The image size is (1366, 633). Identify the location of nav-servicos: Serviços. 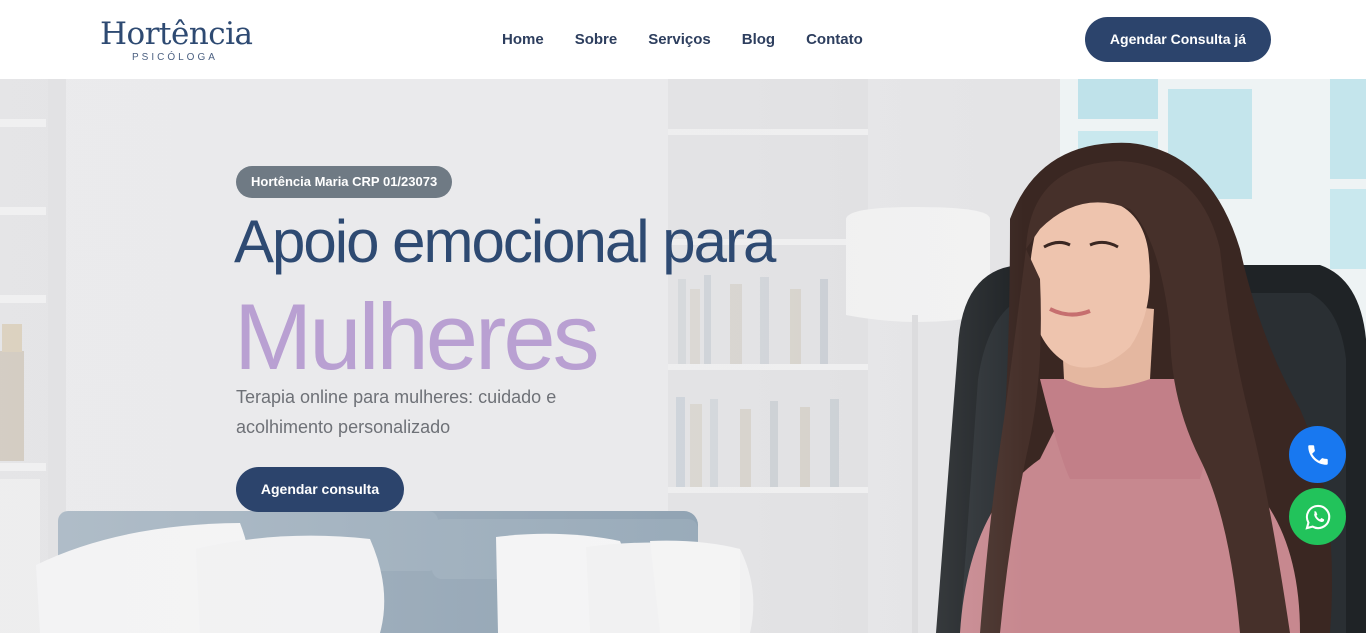
(679, 40).